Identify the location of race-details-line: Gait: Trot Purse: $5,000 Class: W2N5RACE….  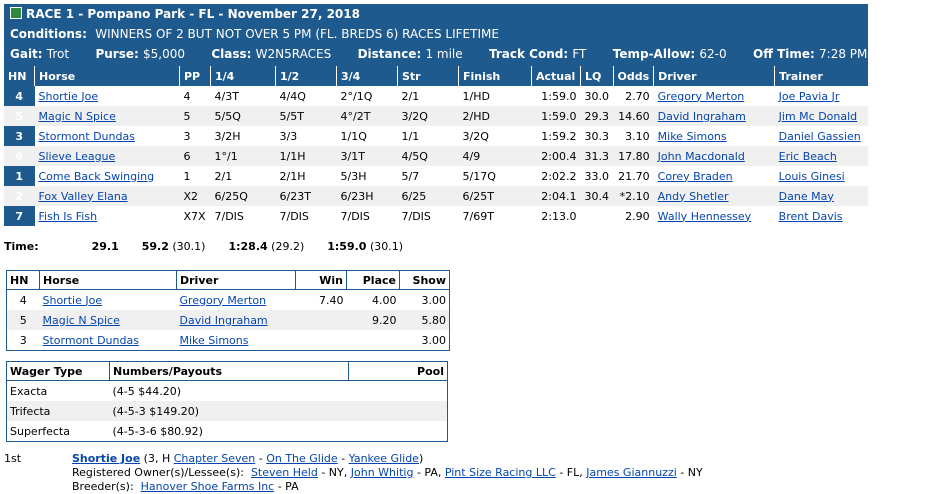
(439, 54).